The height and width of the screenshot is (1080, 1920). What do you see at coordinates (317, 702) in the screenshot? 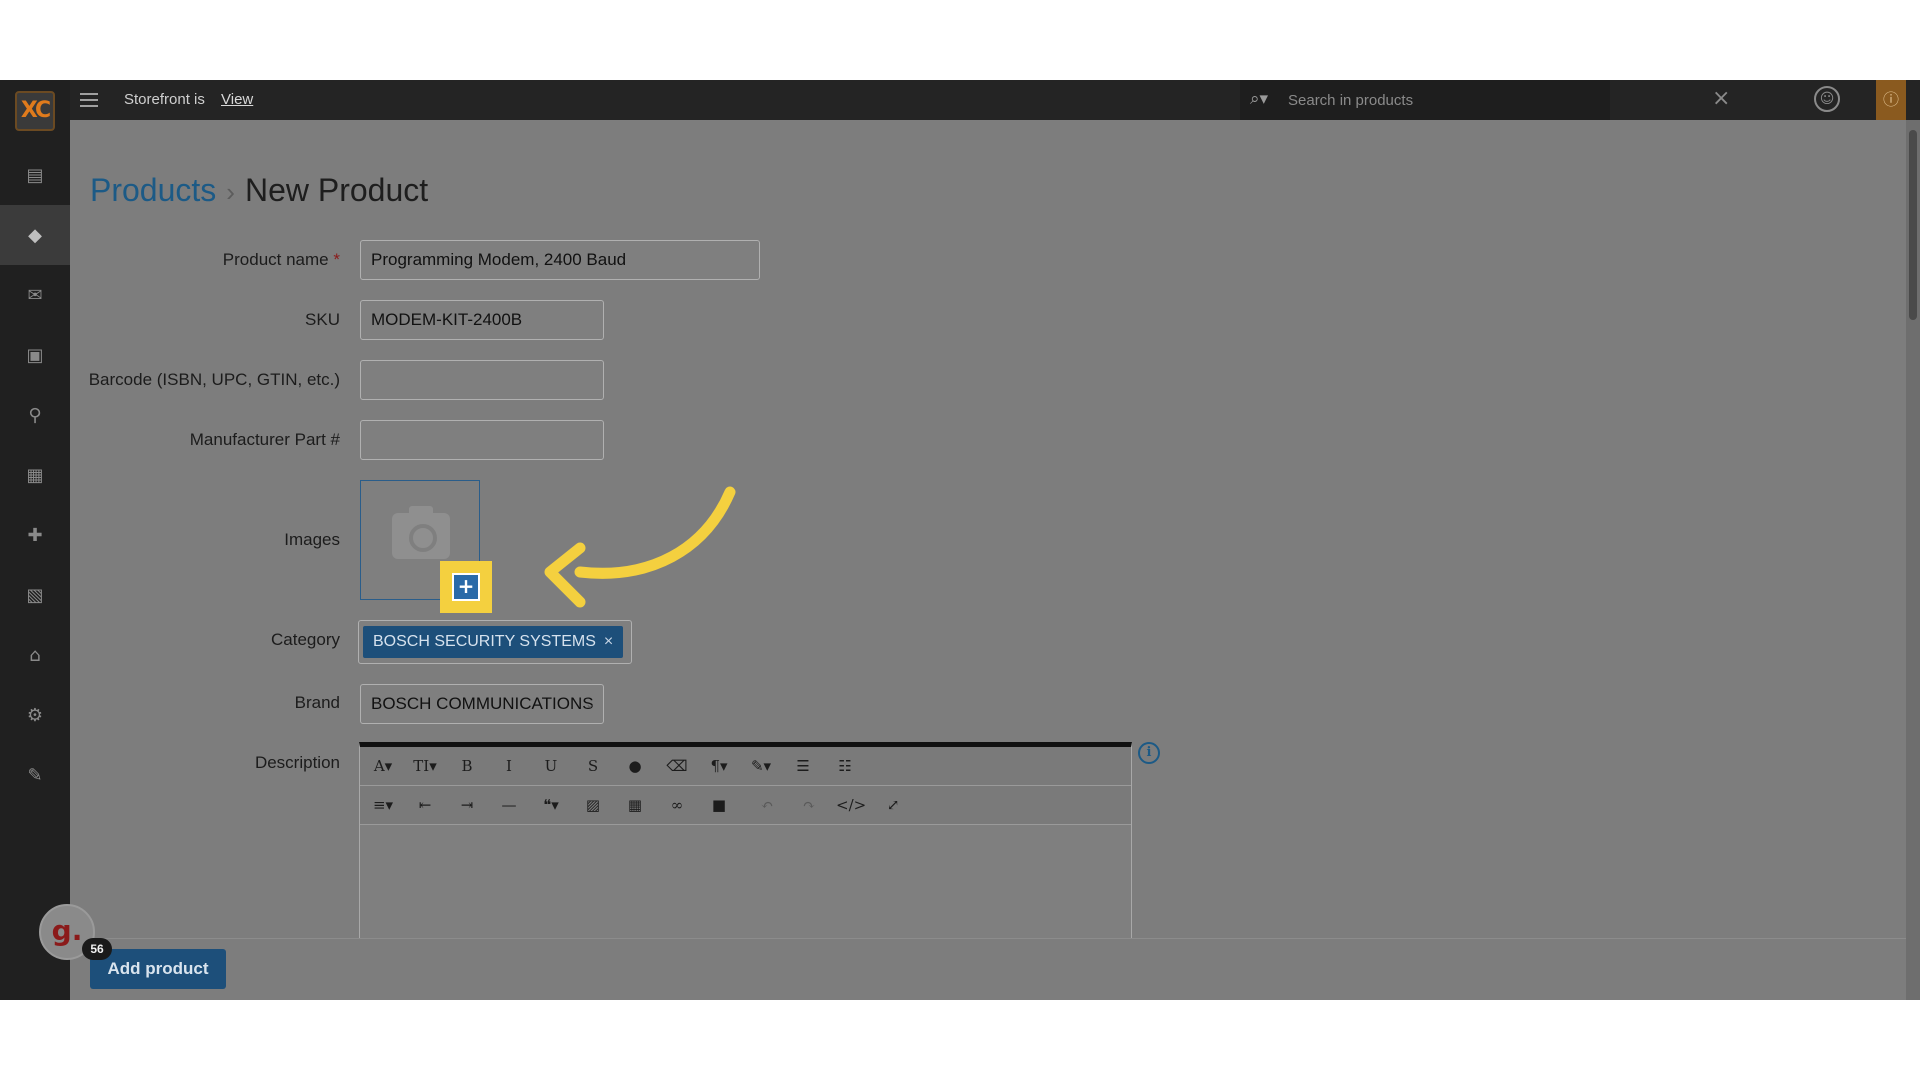
I see `brand-label: Brand` at bounding box center [317, 702].